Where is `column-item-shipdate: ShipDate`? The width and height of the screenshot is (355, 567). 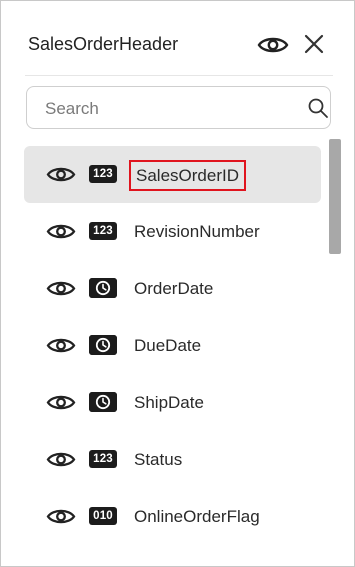 column-item-shipdate: ShipDate is located at coordinates (172, 402).